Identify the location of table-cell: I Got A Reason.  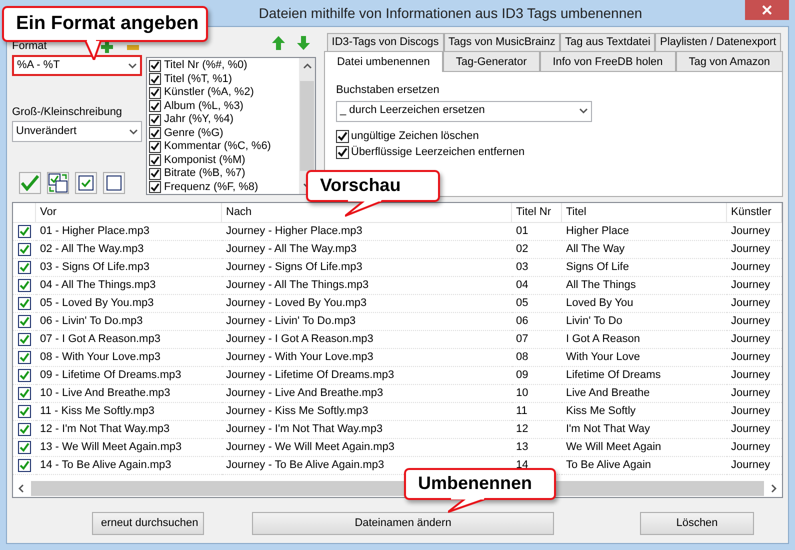
(644, 340).